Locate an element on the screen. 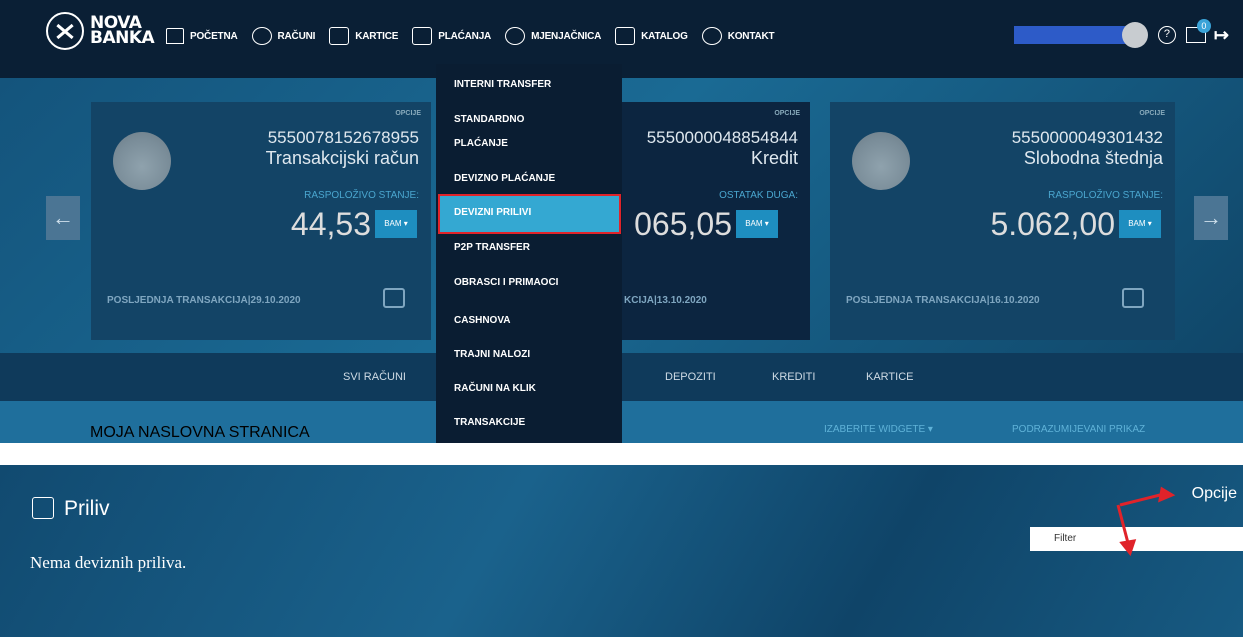 The height and width of the screenshot is (637, 1243). default-view-button: PODRAZUMIJEVANI PRIKAZ is located at coordinates (1078, 429).